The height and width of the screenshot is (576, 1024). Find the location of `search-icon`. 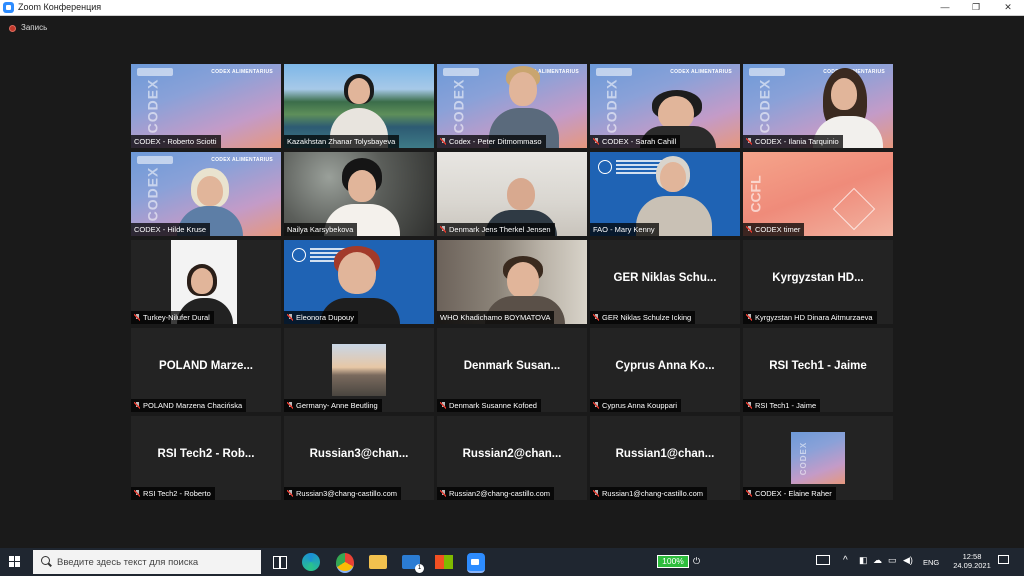

search-icon is located at coordinates (45, 560).